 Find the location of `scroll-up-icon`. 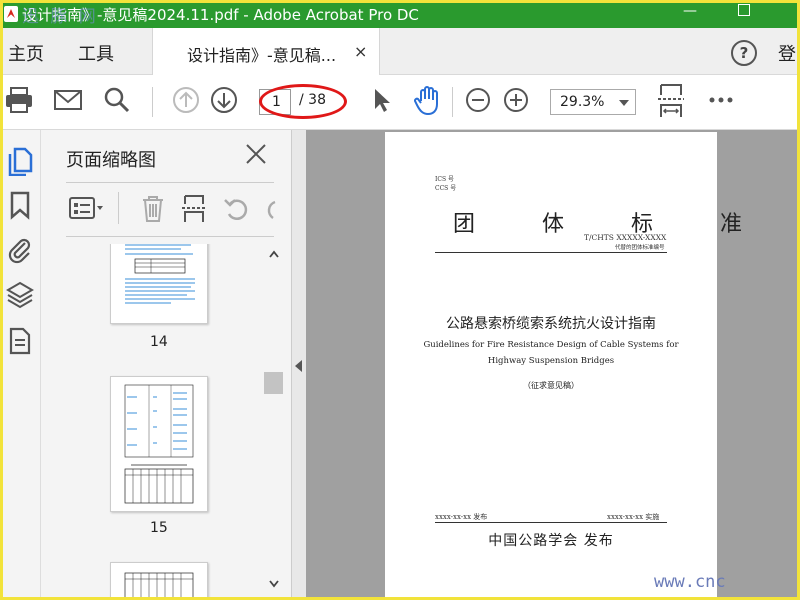

scroll-up-icon is located at coordinates (274, 254).